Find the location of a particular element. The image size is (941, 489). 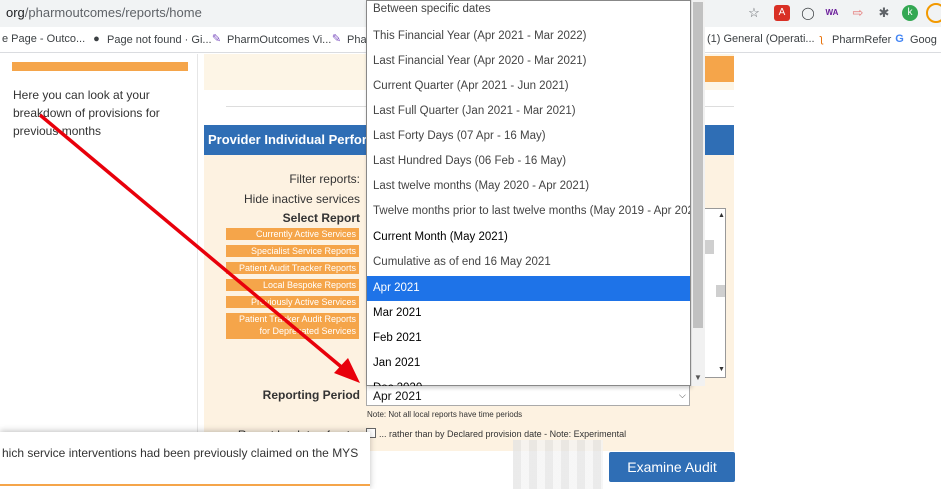

google-icon: G is located at coordinates (899, 39).